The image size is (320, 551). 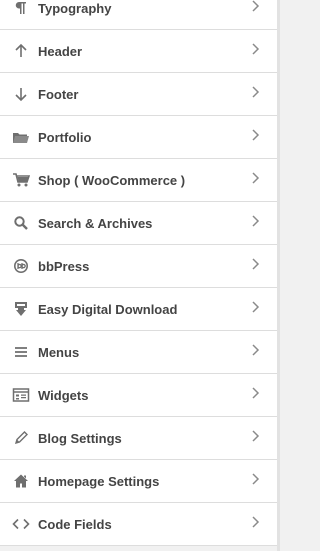 What do you see at coordinates (58, 94) in the screenshot?
I see `menu-item-label: Footer` at bounding box center [58, 94].